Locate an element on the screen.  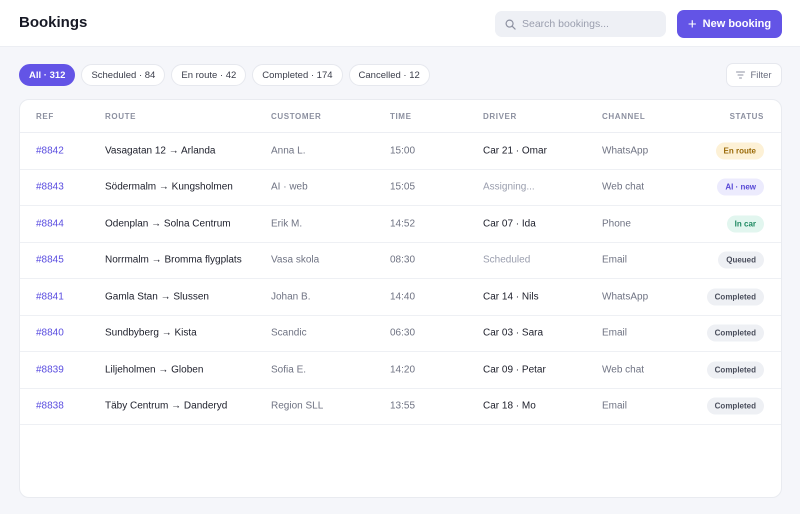
time: 14:52 is located at coordinates (403, 224).